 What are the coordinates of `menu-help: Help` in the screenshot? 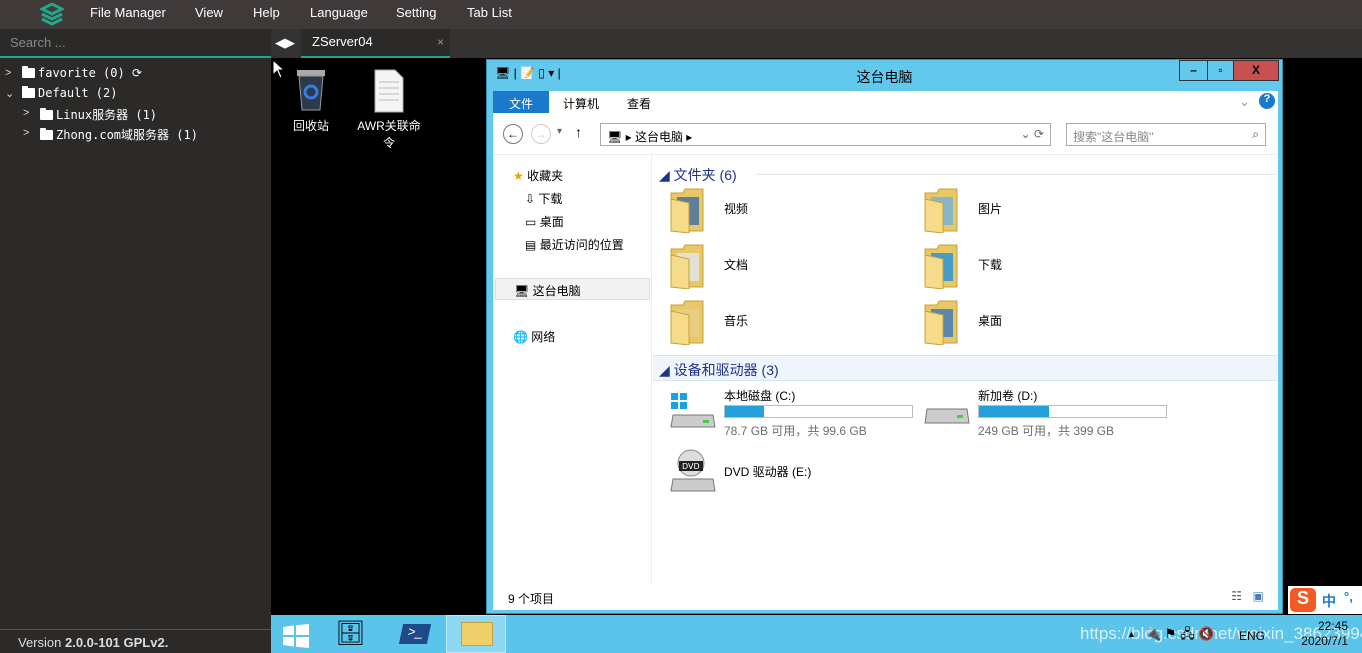 It's located at (266, 12).